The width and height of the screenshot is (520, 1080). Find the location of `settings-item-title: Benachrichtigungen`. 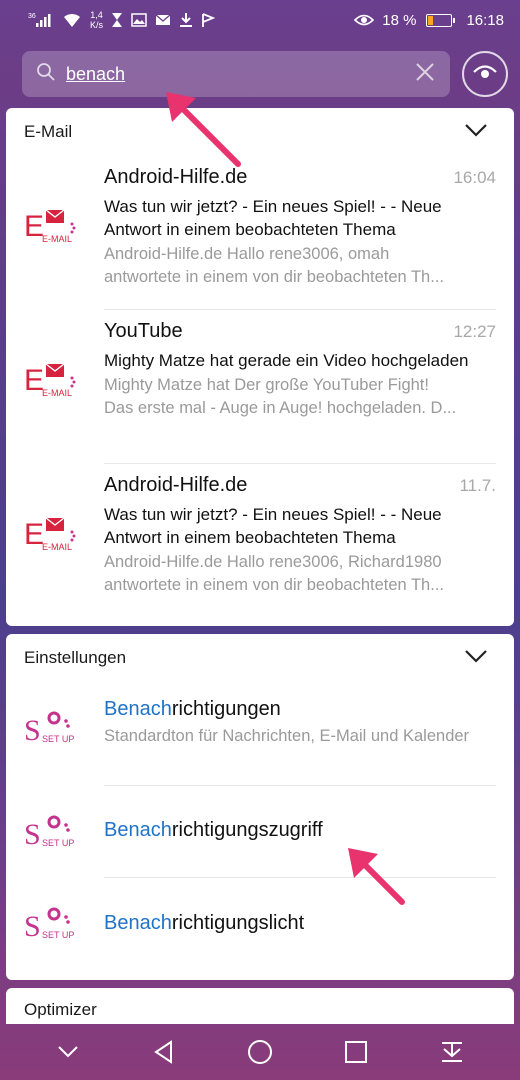

settings-item-title: Benachrichtigungen is located at coordinates (300, 709).